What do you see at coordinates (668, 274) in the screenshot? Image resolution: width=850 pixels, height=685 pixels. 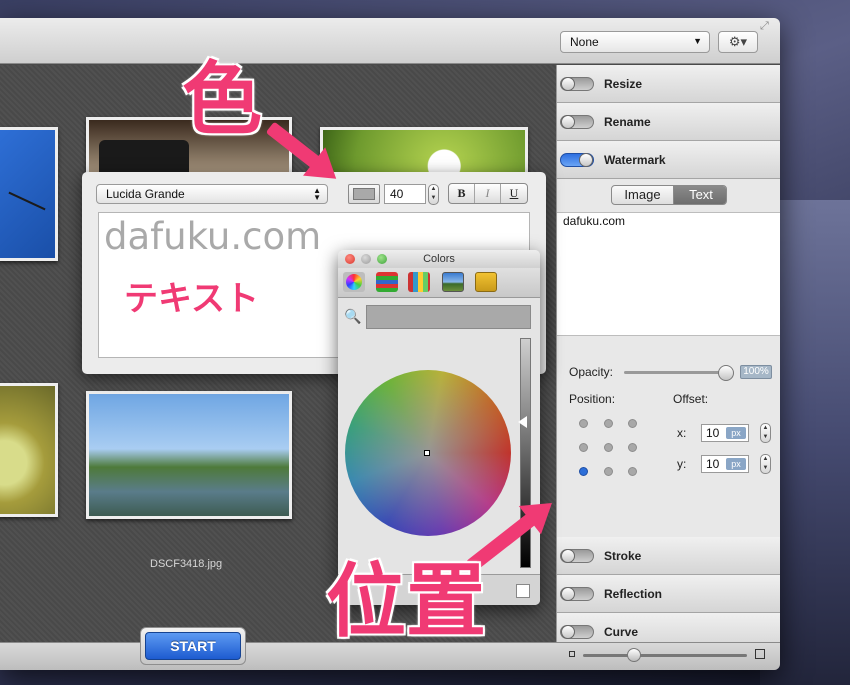 I see `watermark-text-field: dafuku.com` at bounding box center [668, 274].